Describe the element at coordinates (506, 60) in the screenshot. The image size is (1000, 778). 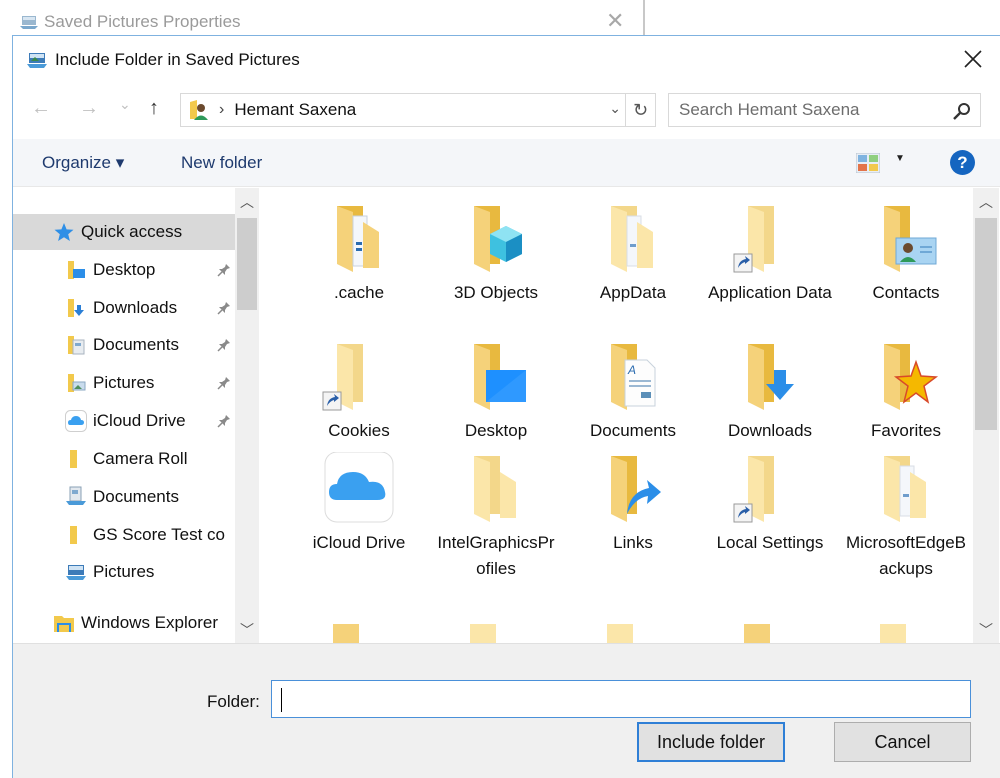
I see `dialog-title-bar: Include Folder in Saved Pictures` at that location.